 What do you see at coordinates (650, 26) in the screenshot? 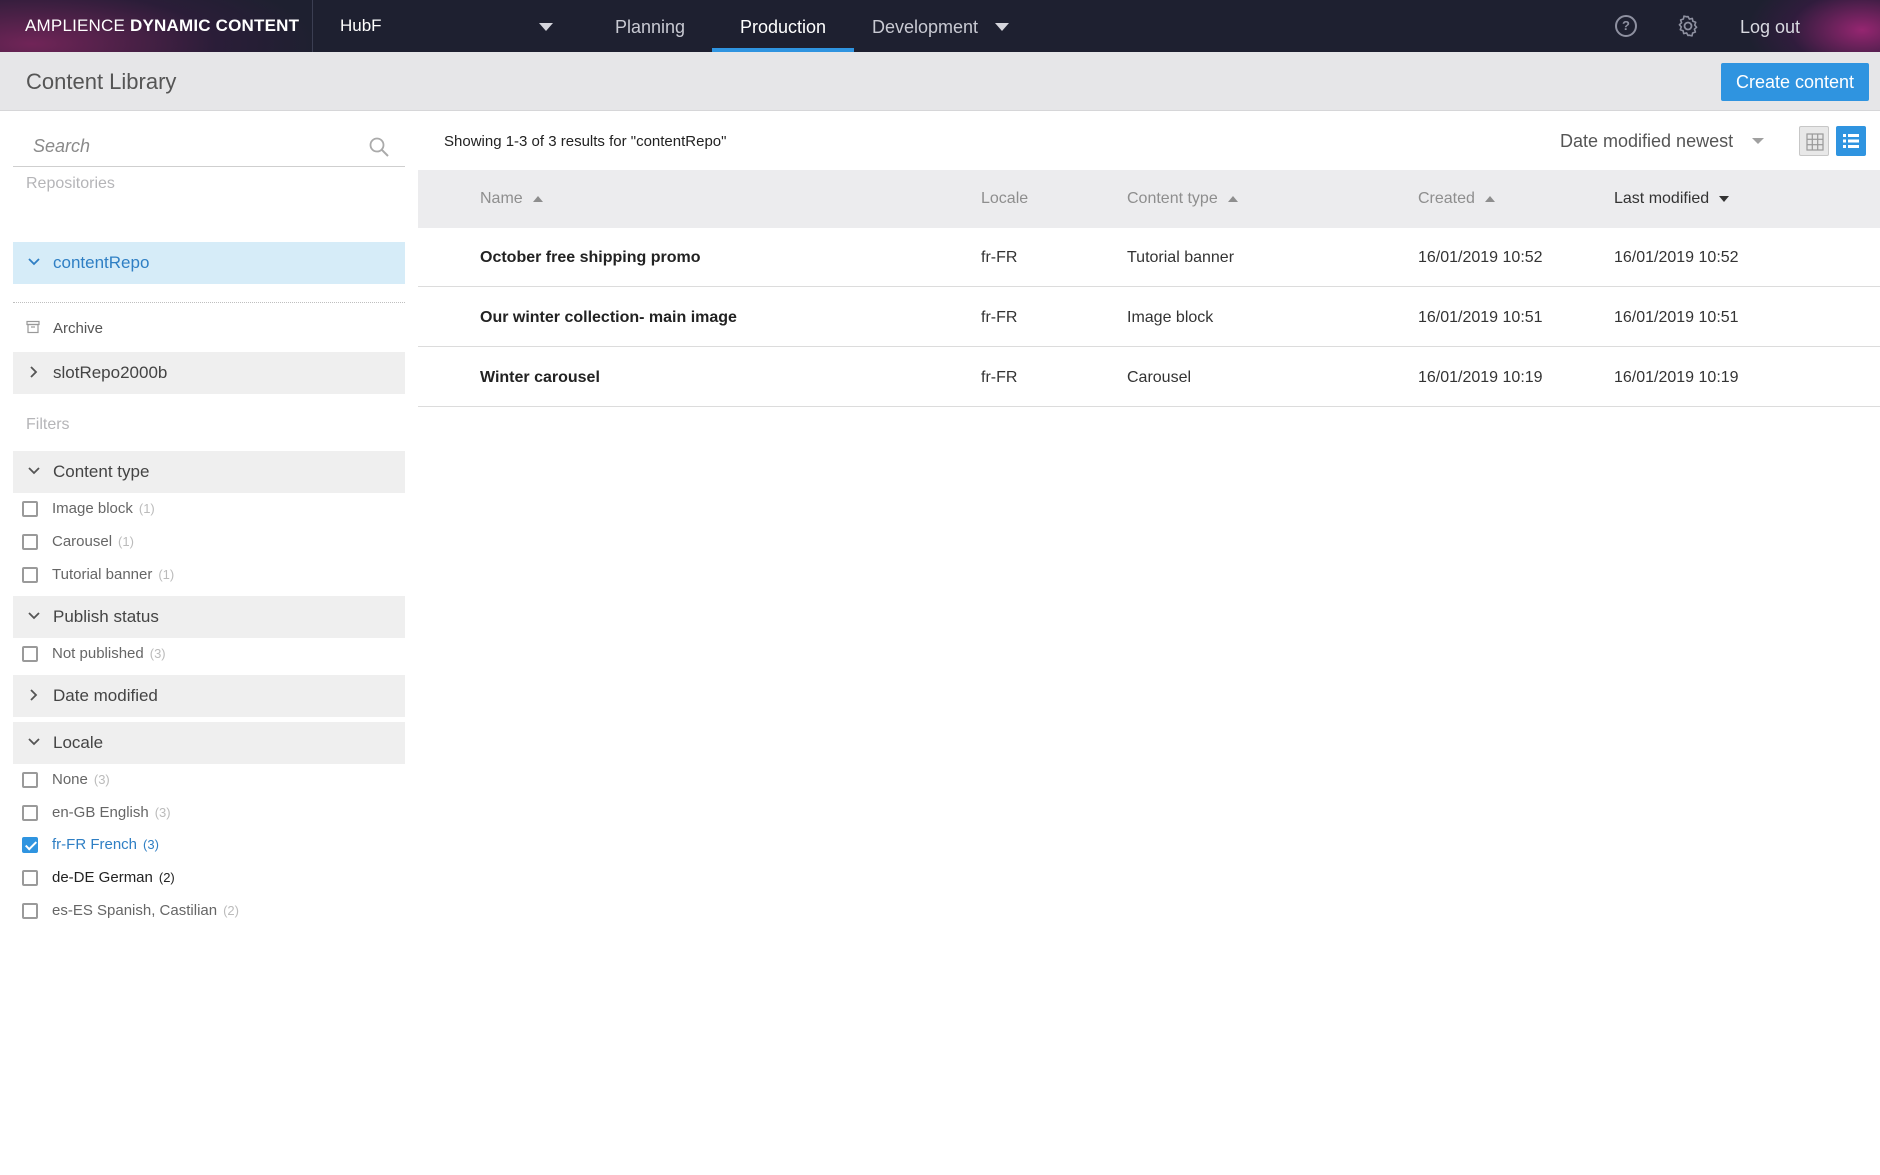
I see `tab-planning: Planning` at bounding box center [650, 26].